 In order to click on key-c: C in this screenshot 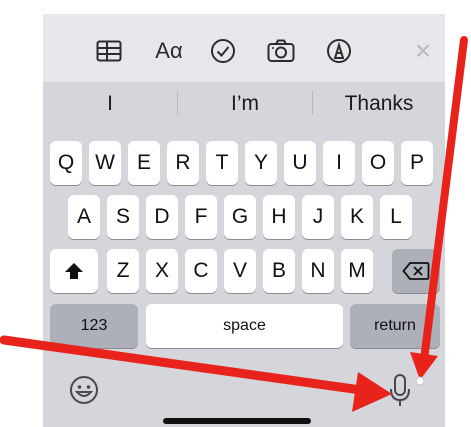, I will do `click(201, 271)`.